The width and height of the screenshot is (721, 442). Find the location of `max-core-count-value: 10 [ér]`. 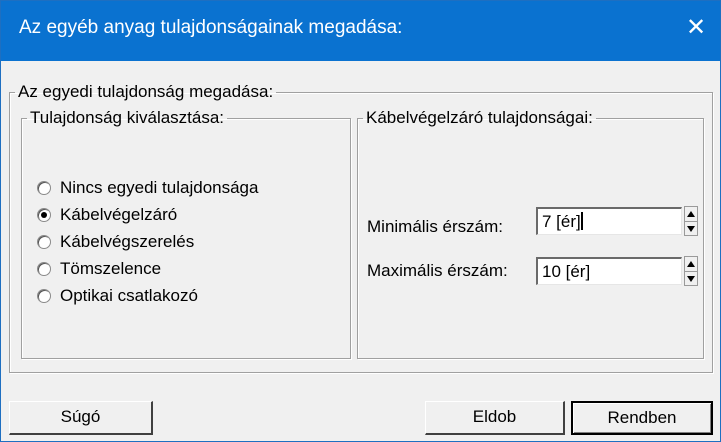

max-core-count-value: 10 [ér] is located at coordinates (566, 271).